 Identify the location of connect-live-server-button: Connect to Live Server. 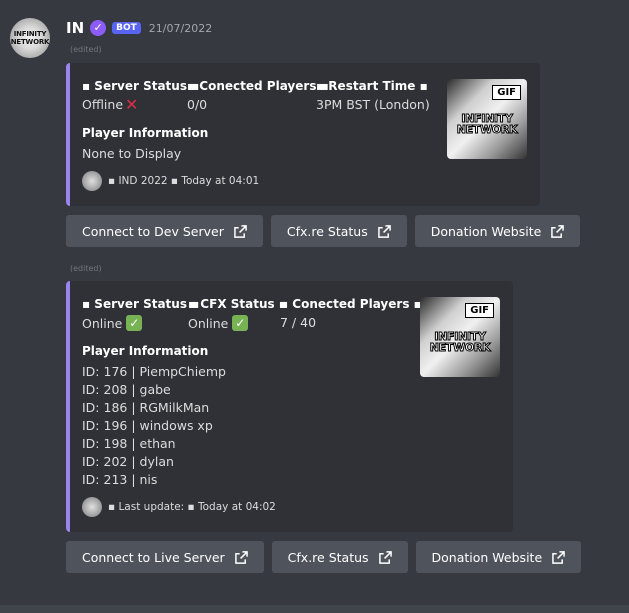
(165, 557).